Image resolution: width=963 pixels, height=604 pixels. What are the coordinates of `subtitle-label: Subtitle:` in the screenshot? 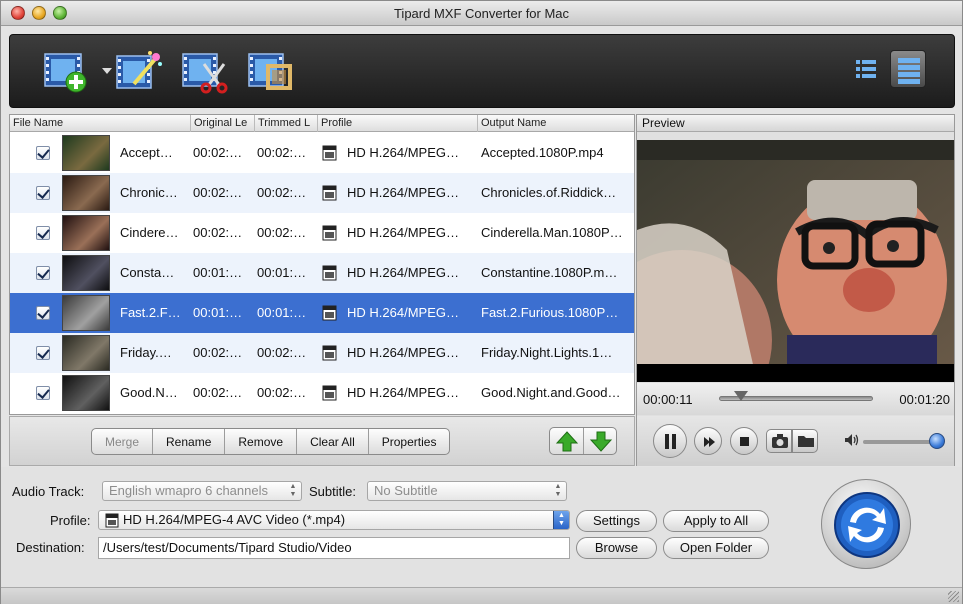 It's located at (332, 491).